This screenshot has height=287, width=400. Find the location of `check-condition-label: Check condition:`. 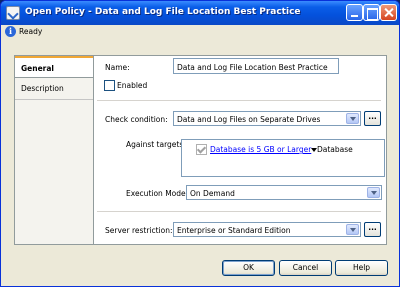

check-condition-label: Check condition: is located at coordinates (136, 119).